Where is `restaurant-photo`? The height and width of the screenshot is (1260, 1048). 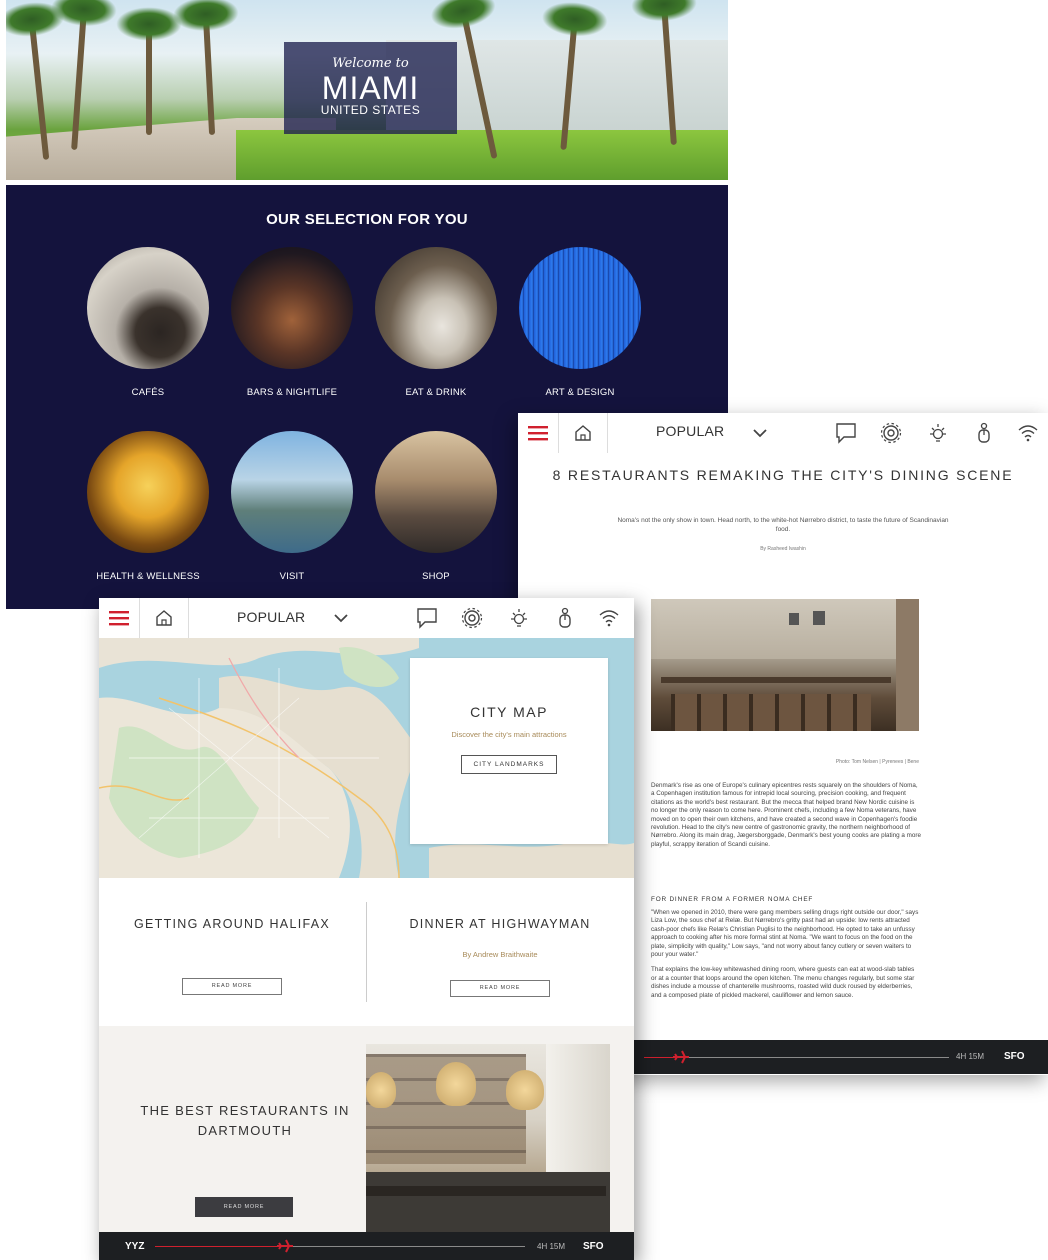
restaurant-photo is located at coordinates (436, 308).